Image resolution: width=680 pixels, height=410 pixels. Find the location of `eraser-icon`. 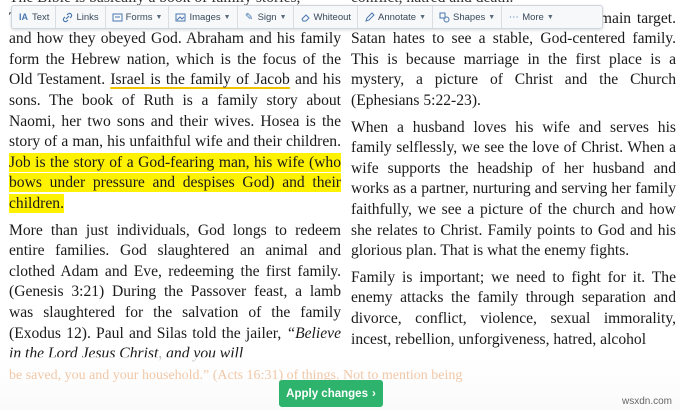

eraser-icon is located at coordinates (305, 17).